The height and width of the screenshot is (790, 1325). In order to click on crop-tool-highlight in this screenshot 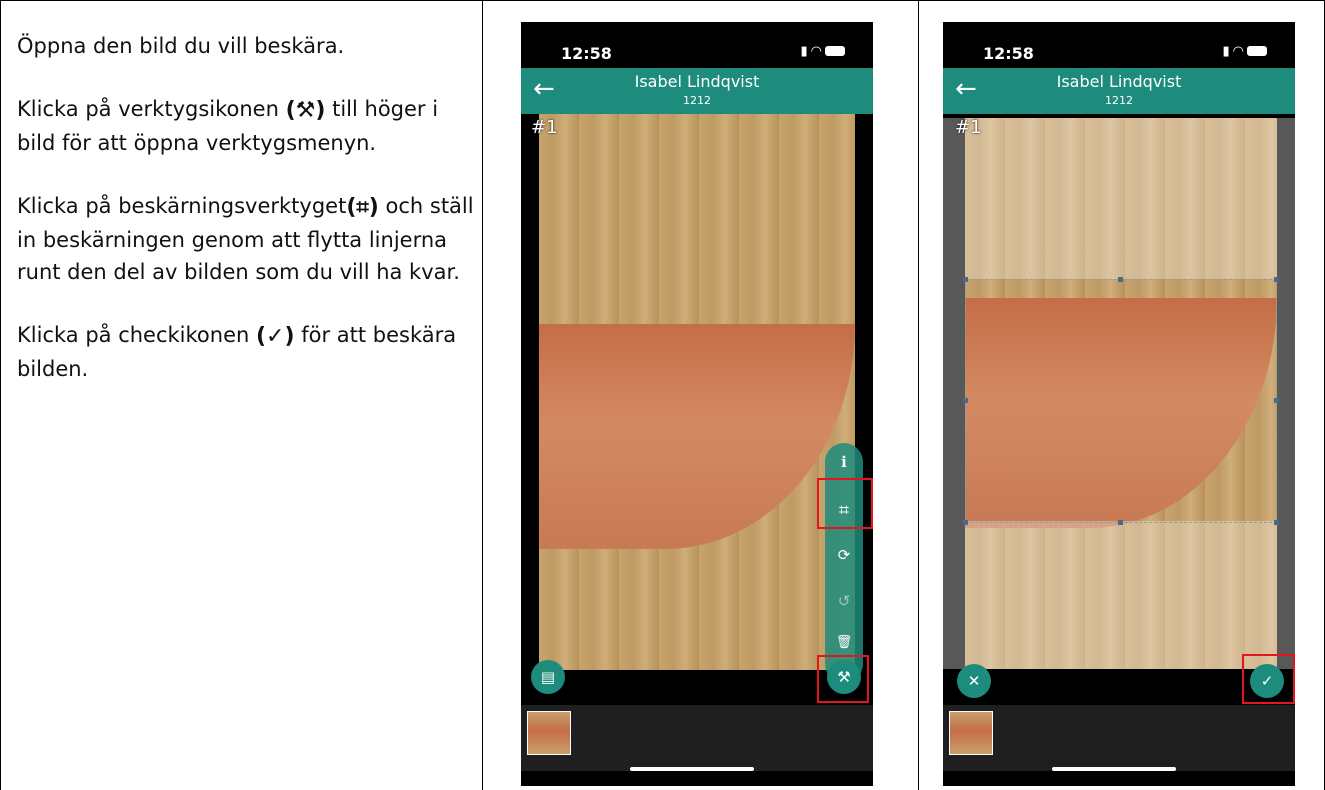, I will do `click(845, 503)`.